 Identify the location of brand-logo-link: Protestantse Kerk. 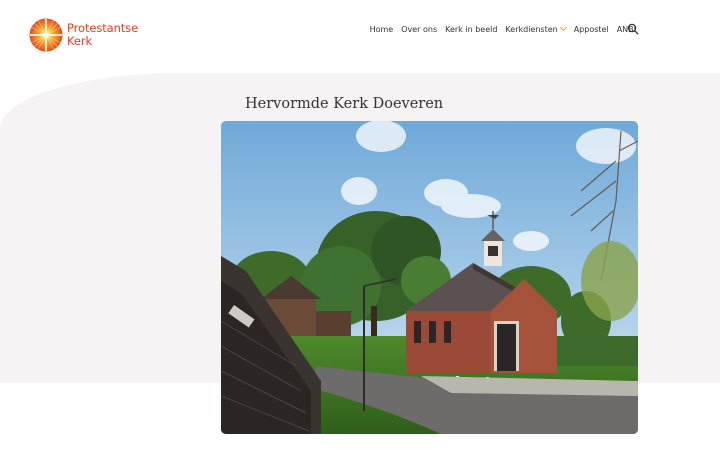
(86, 36).